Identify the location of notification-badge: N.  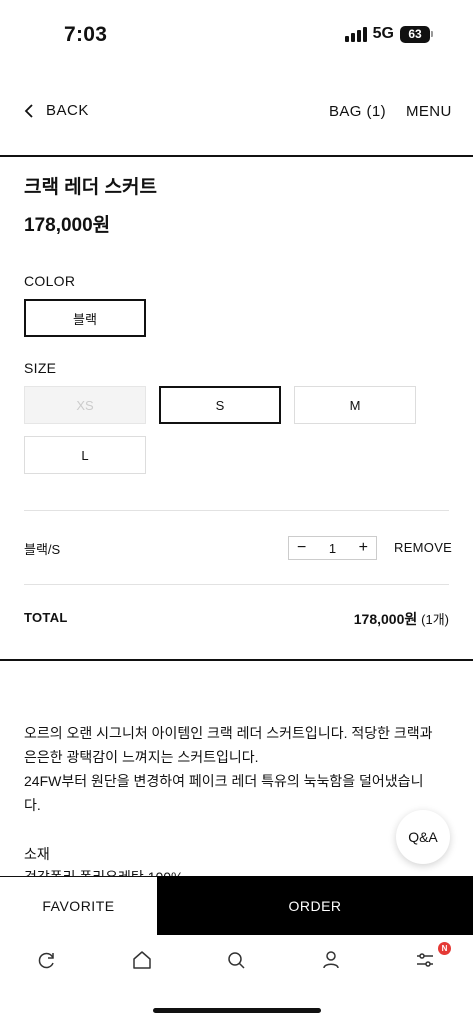
(444, 948).